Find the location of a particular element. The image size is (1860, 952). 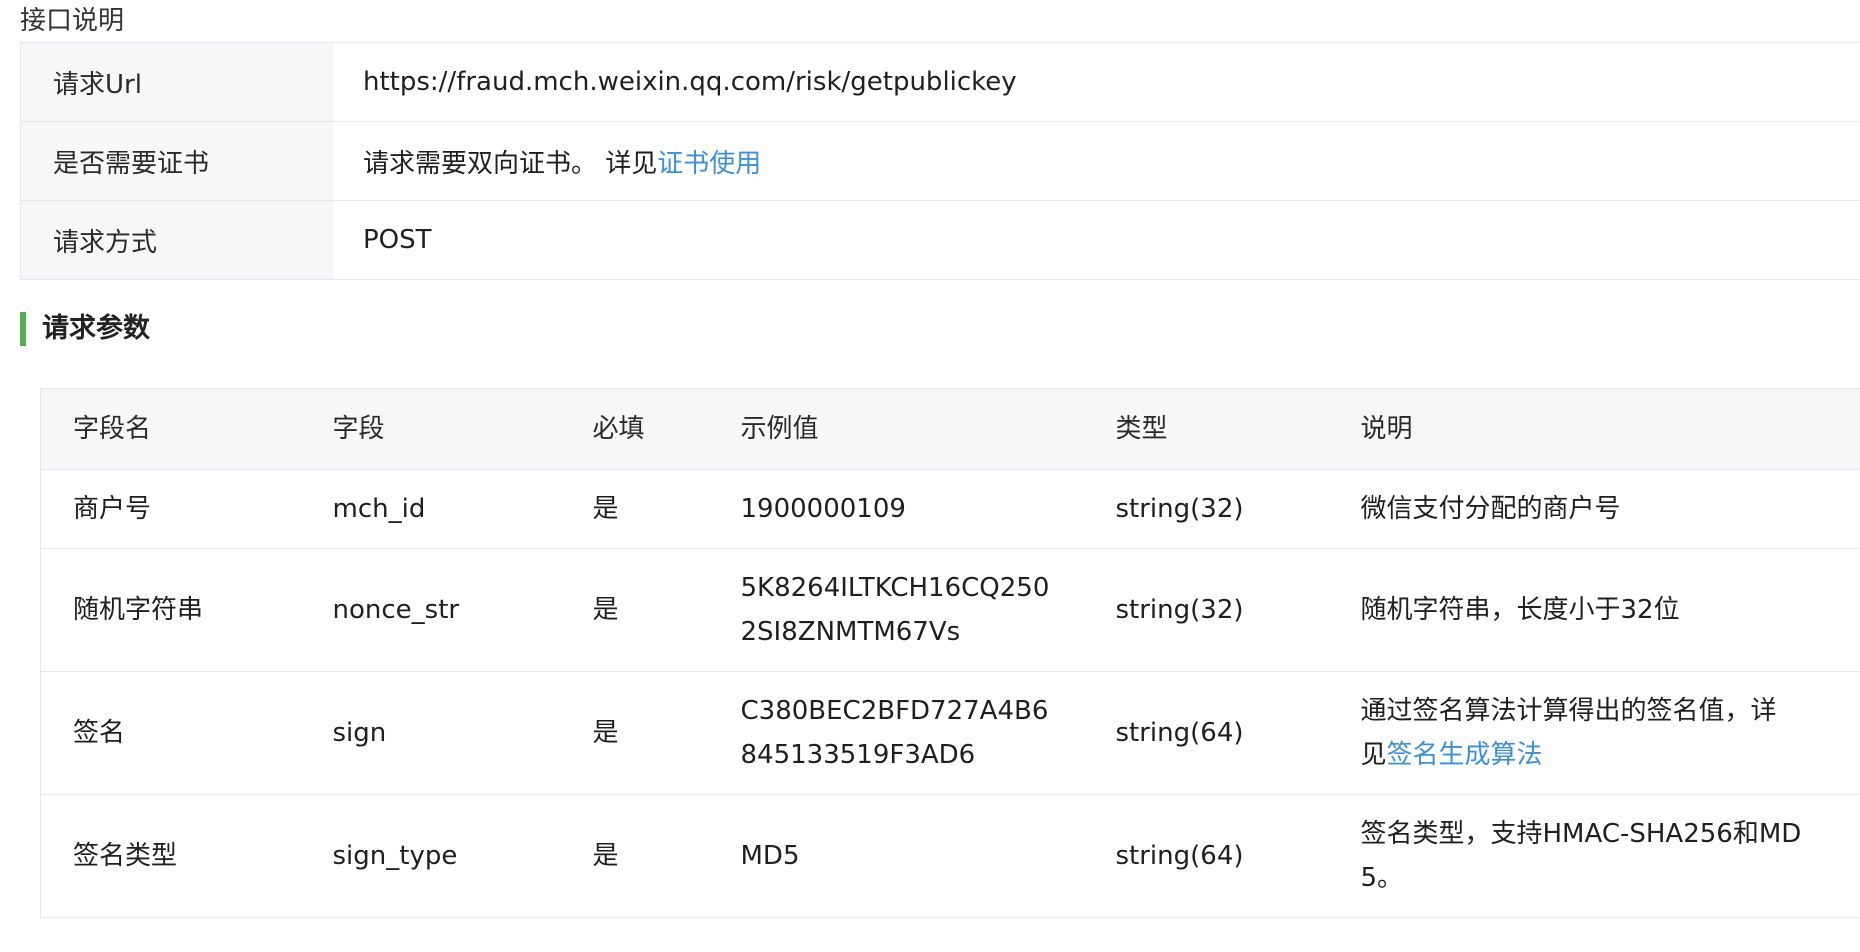

header-description: 说明 is located at coordinates (1594, 429).